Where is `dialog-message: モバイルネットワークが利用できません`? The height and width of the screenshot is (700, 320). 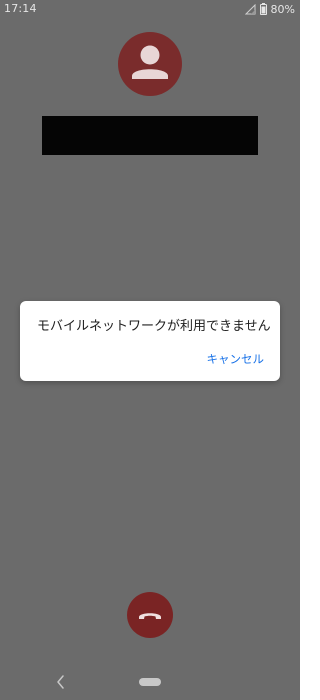
dialog-message: モバイルネットワークが利用できません is located at coordinates (154, 326).